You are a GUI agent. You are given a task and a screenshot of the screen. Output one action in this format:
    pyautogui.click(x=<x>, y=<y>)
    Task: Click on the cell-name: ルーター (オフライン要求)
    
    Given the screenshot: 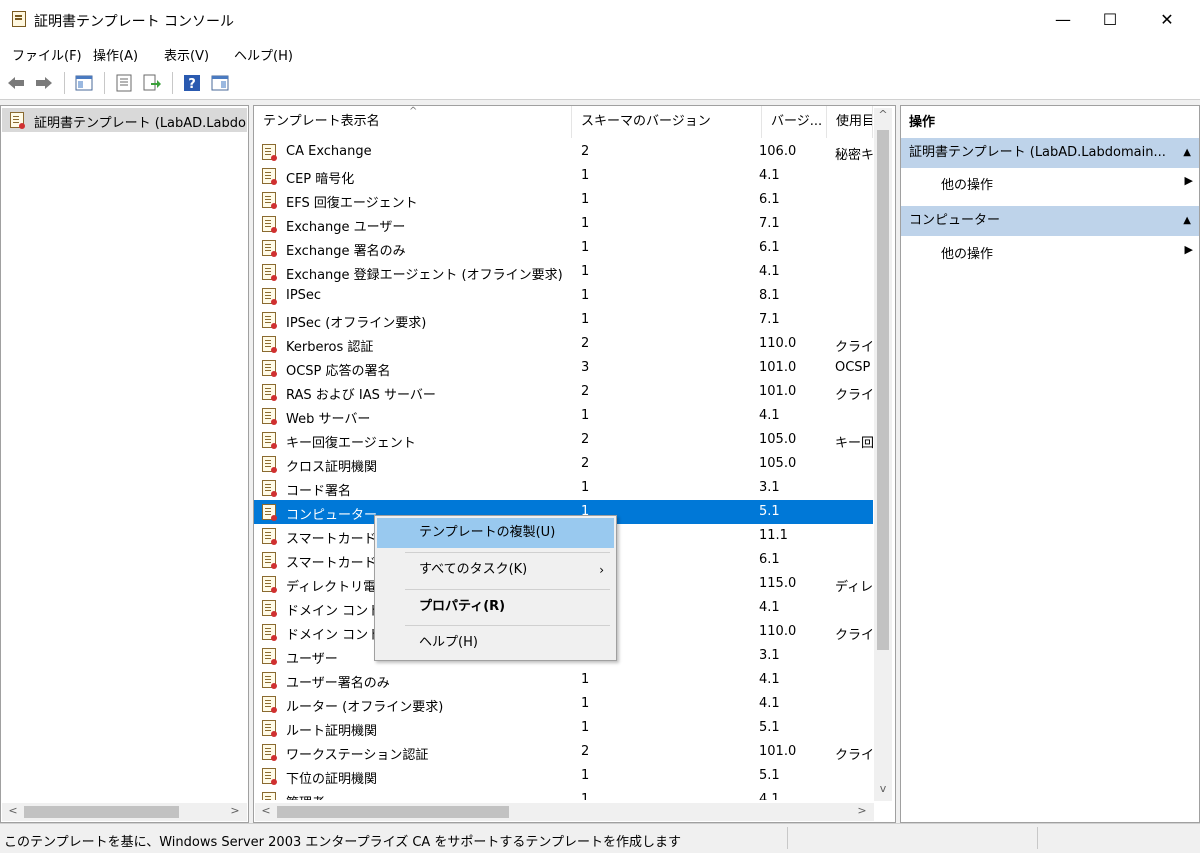 What is the action you would take?
    pyautogui.click(x=365, y=707)
    